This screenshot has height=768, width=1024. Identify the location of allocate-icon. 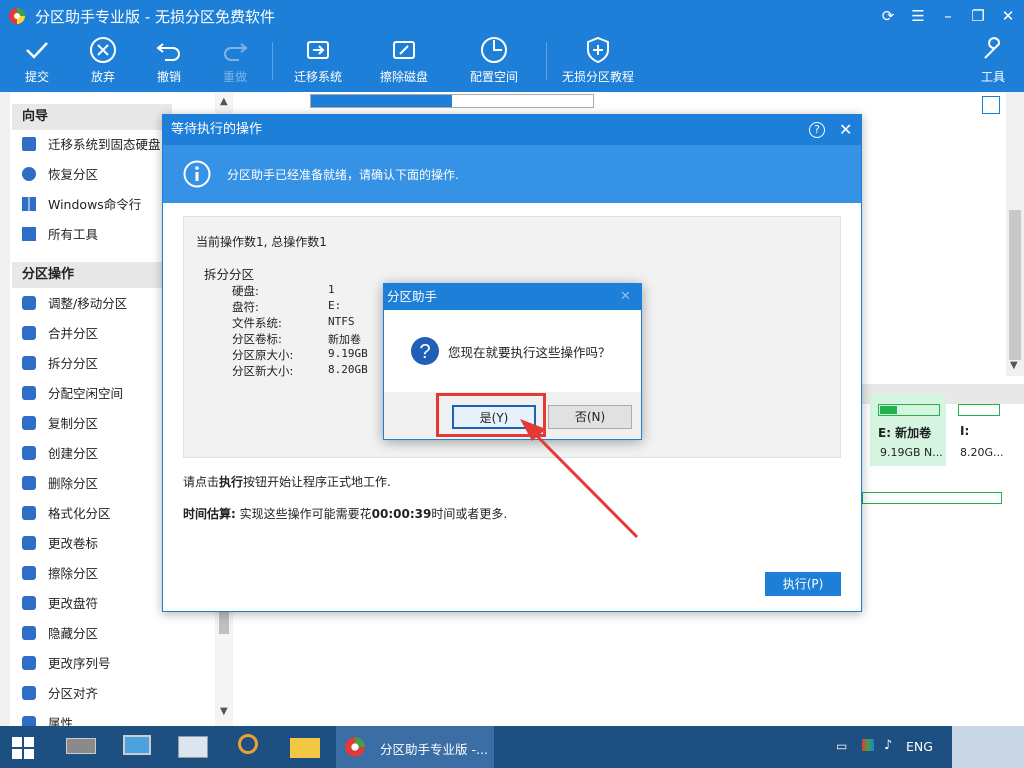
(29, 393).